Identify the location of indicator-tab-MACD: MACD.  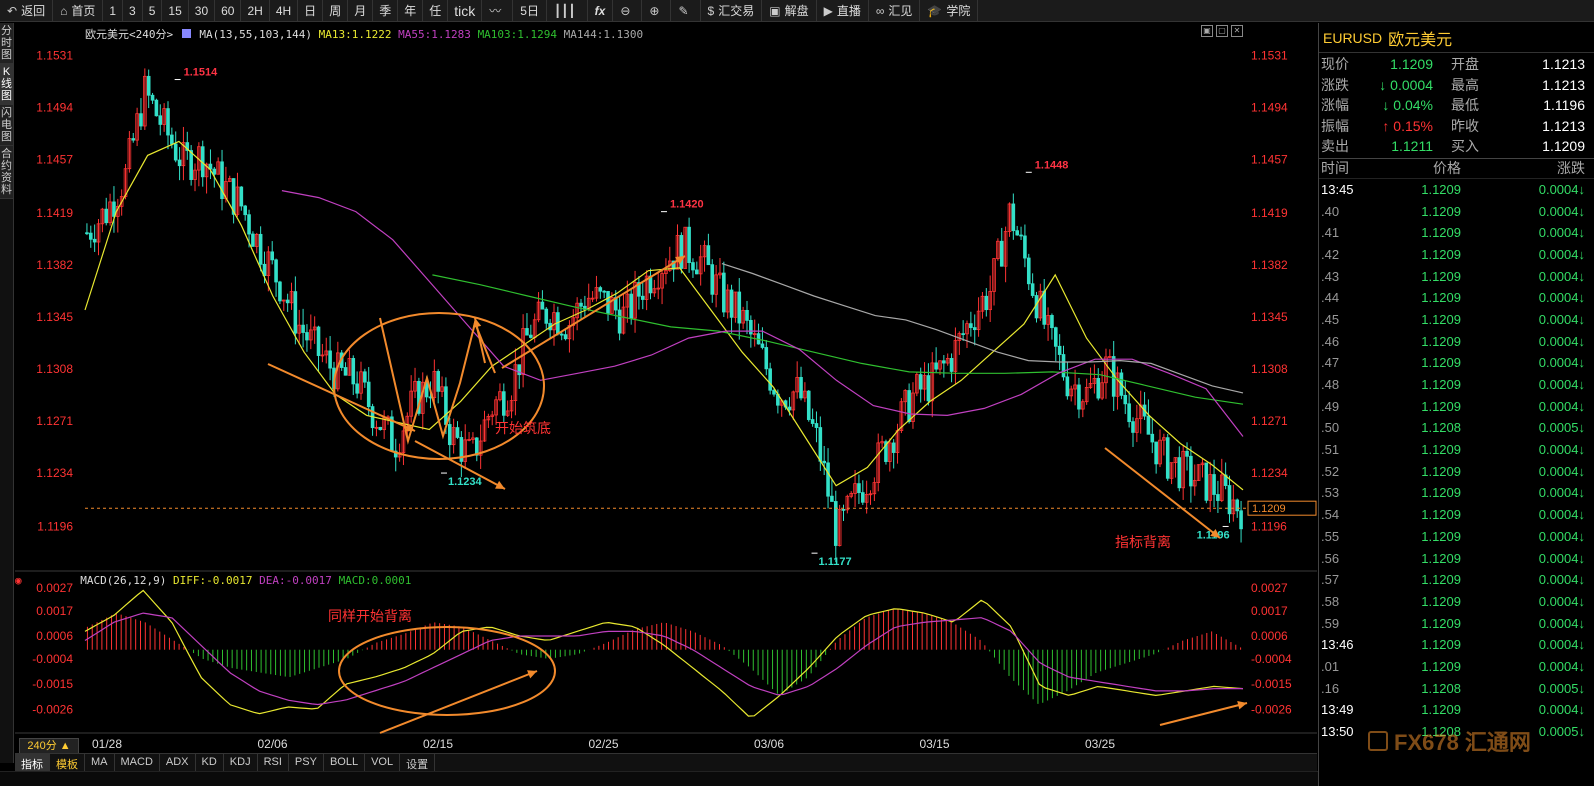
(137, 762).